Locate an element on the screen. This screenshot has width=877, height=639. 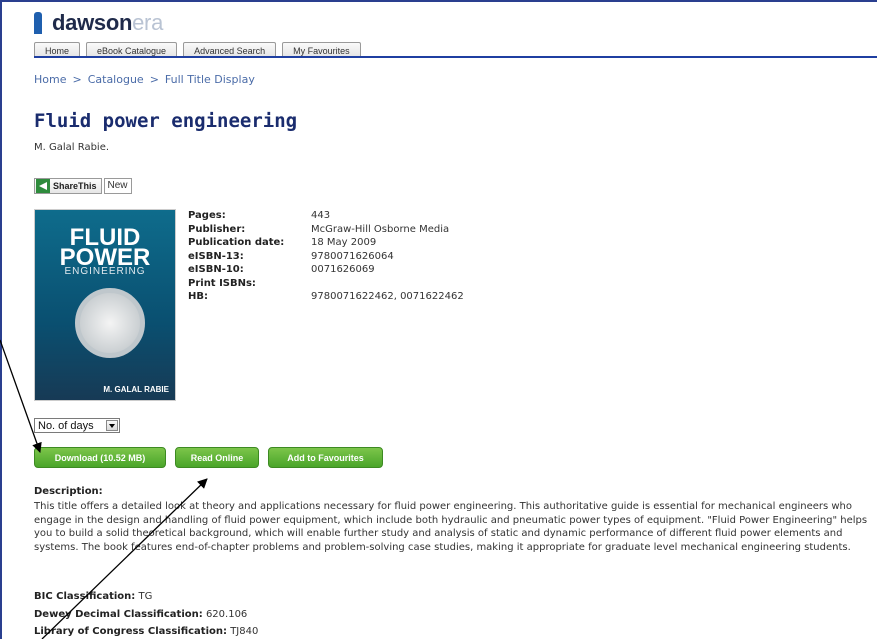
logo-brand: dawson is located at coordinates (92, 22).